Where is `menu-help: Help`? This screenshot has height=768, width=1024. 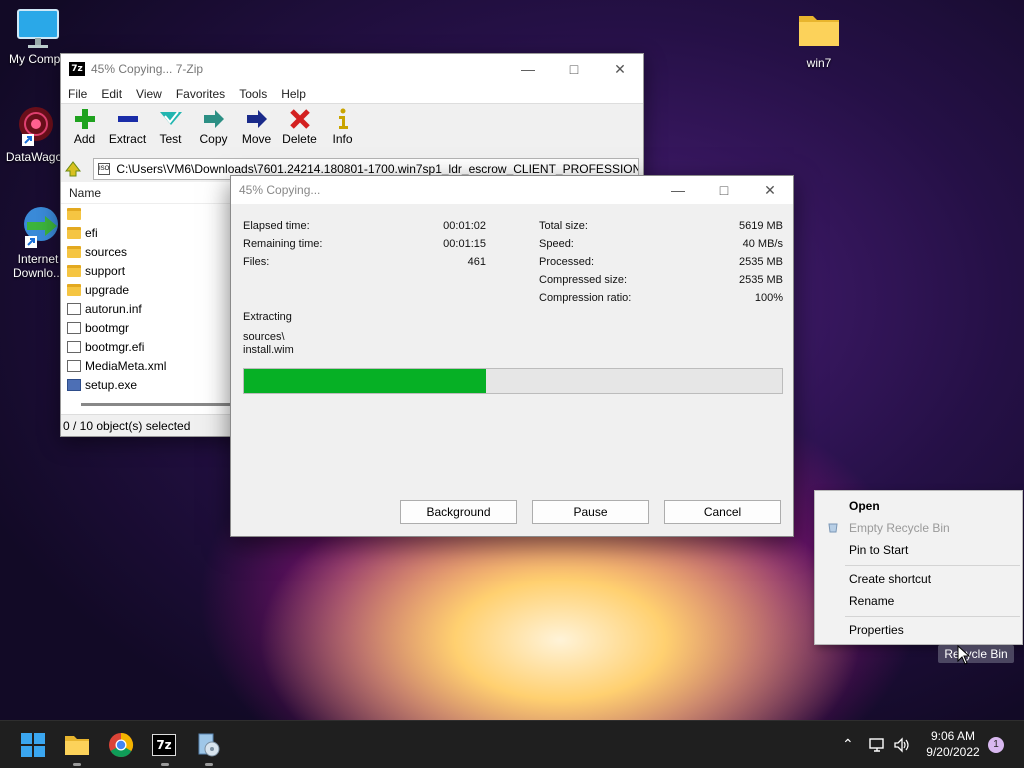
menu-help: Help is located at coordinates (293, 94).